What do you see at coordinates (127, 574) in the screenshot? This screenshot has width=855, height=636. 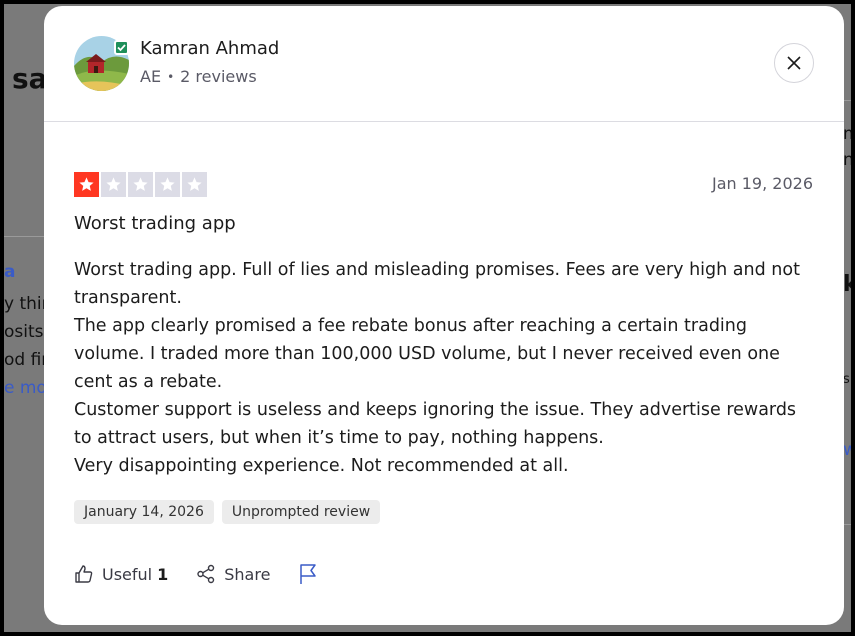 I see `useful-label: Useful` at bounding box center [127, 574].